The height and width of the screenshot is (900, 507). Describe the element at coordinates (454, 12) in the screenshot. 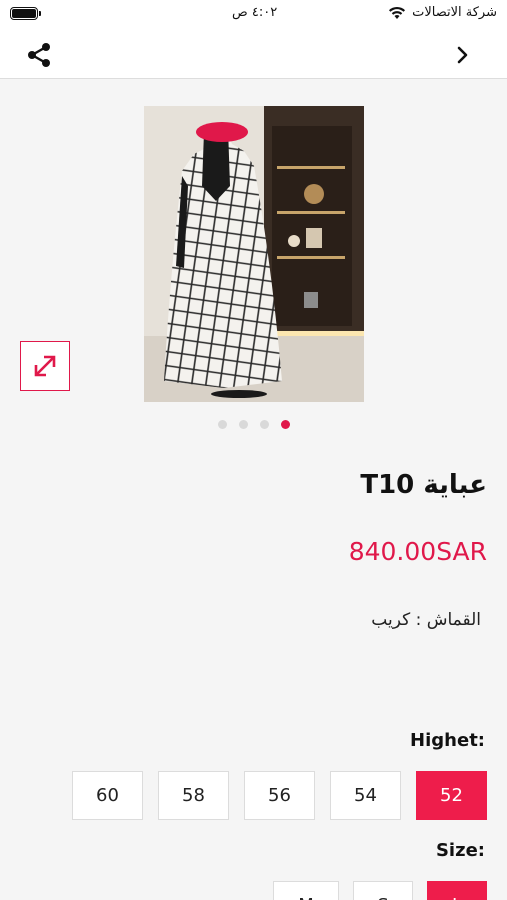

I see `carrier-name: شركة الاتصالات` at that location.